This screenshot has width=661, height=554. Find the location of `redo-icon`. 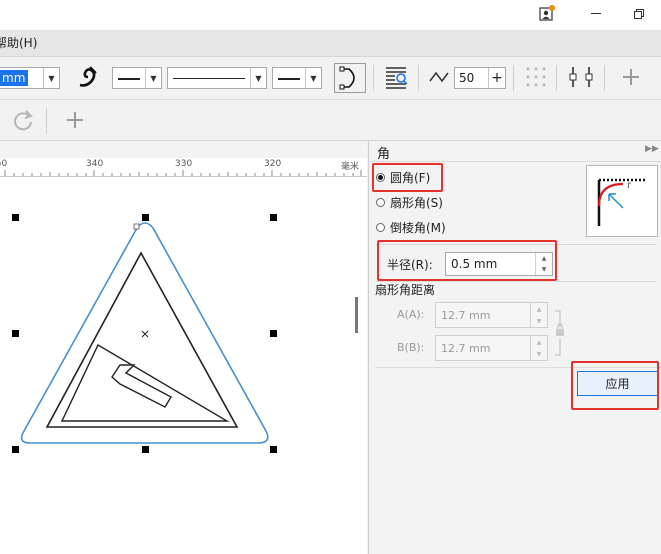

redo-icon is located at coordinates (23, 121).